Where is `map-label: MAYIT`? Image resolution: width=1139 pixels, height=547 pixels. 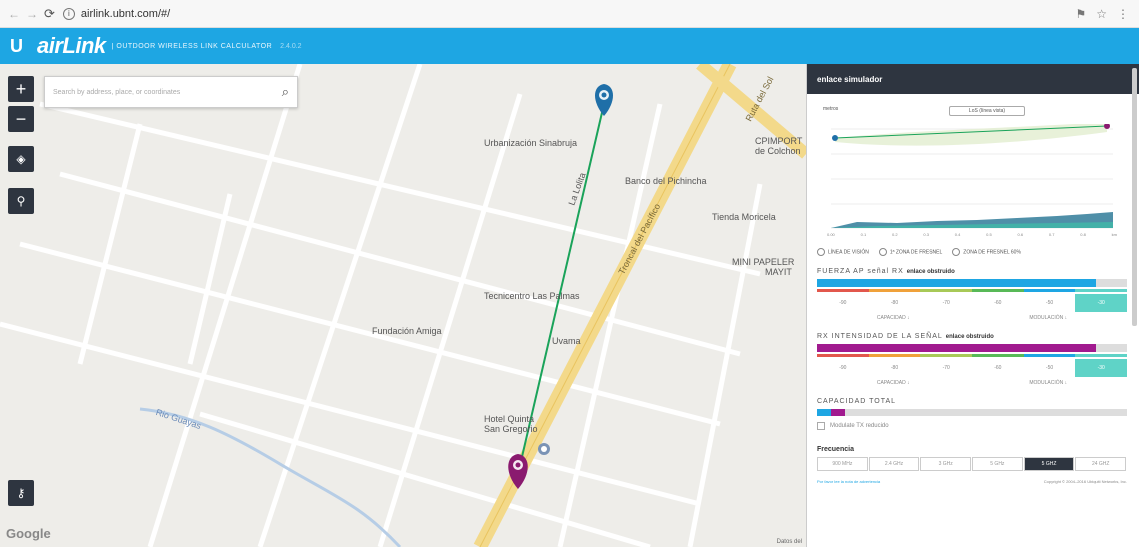
map-label: MAYIT is located at coordinates (778, 272).